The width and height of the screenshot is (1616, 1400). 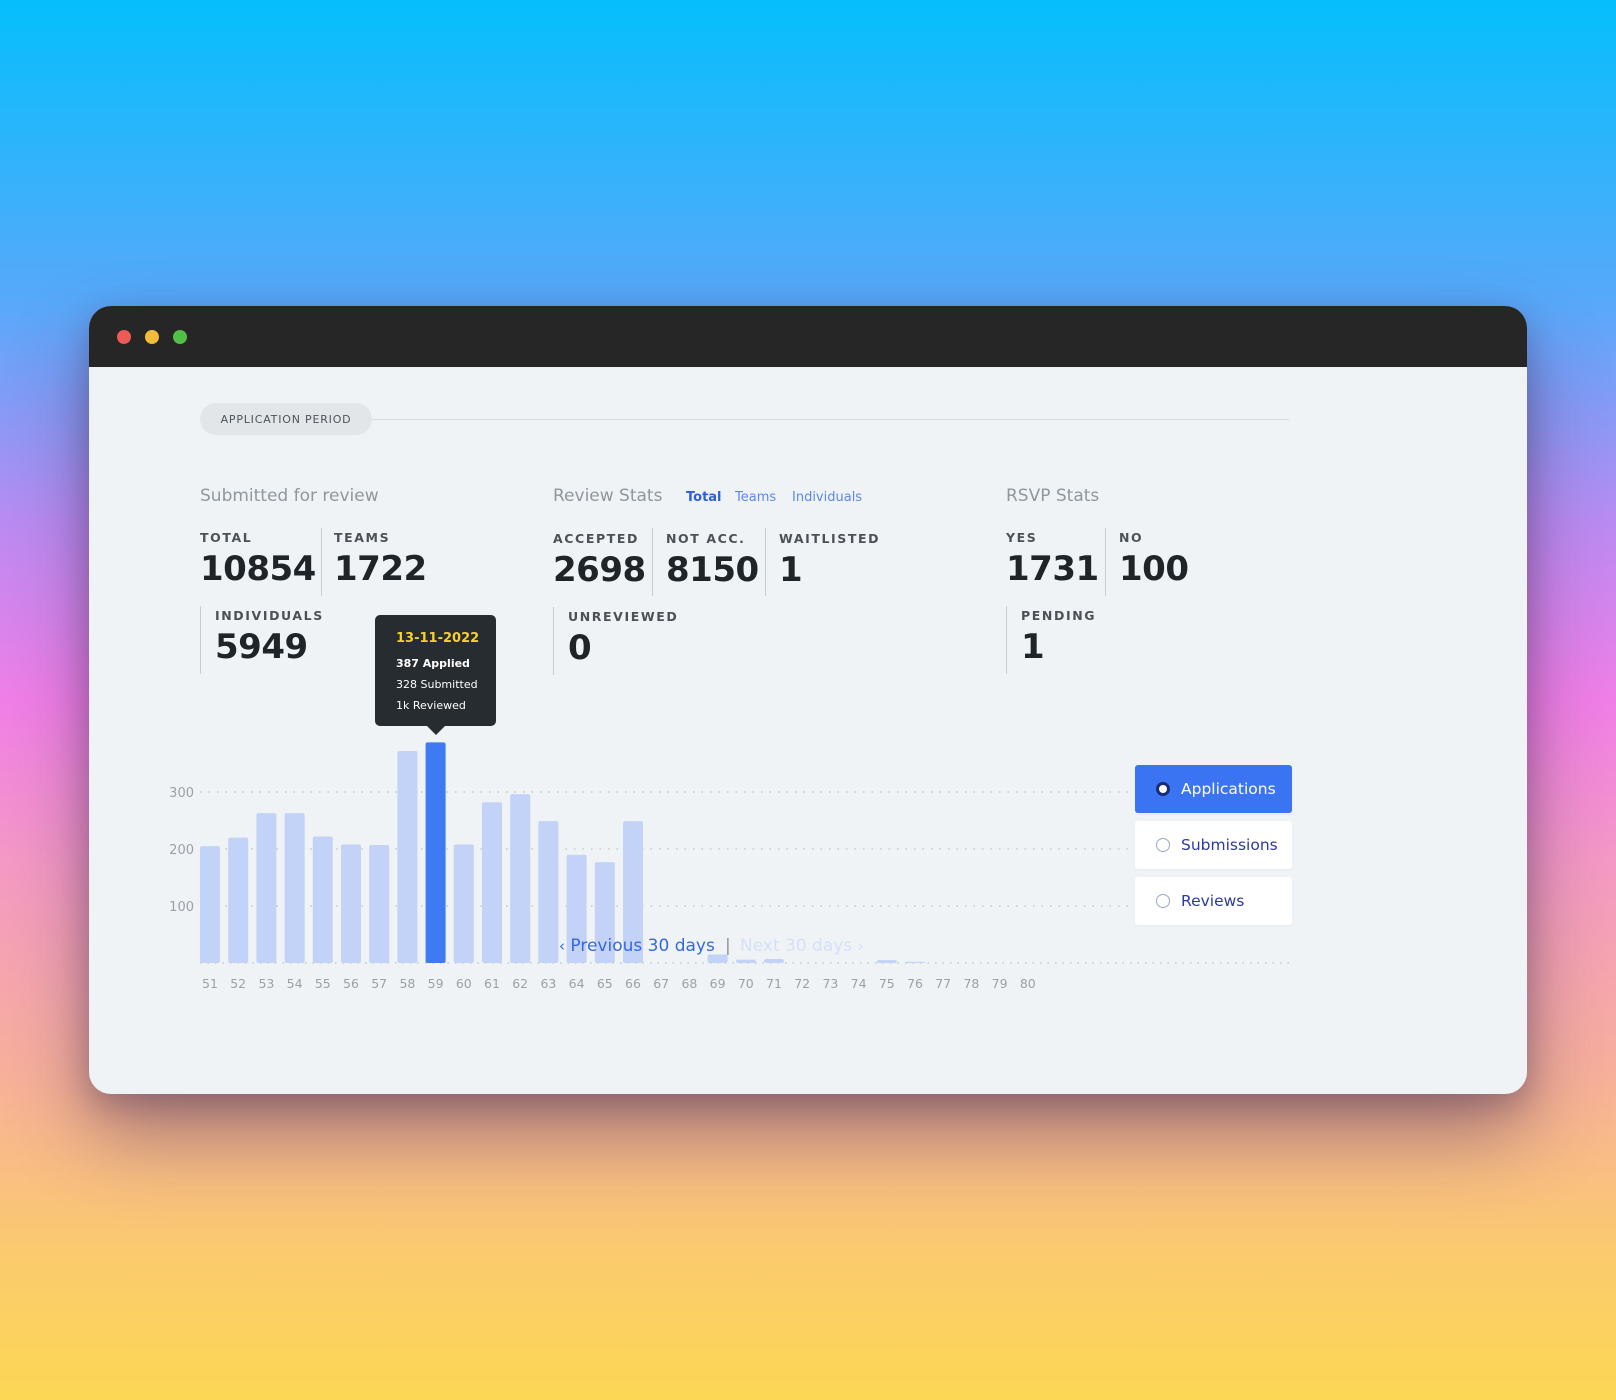 I want to click on x-tick-label: 76, so click(x=915, y=983).